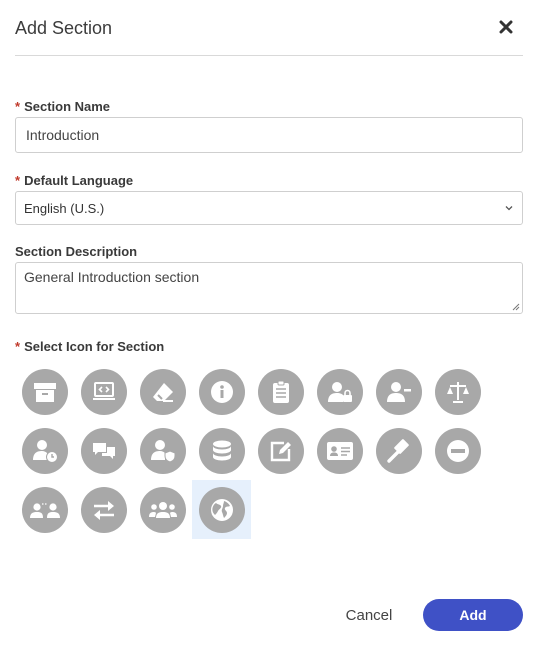 The image size is (538, 650). I want to click on add-button: Add, so click(473, 615).